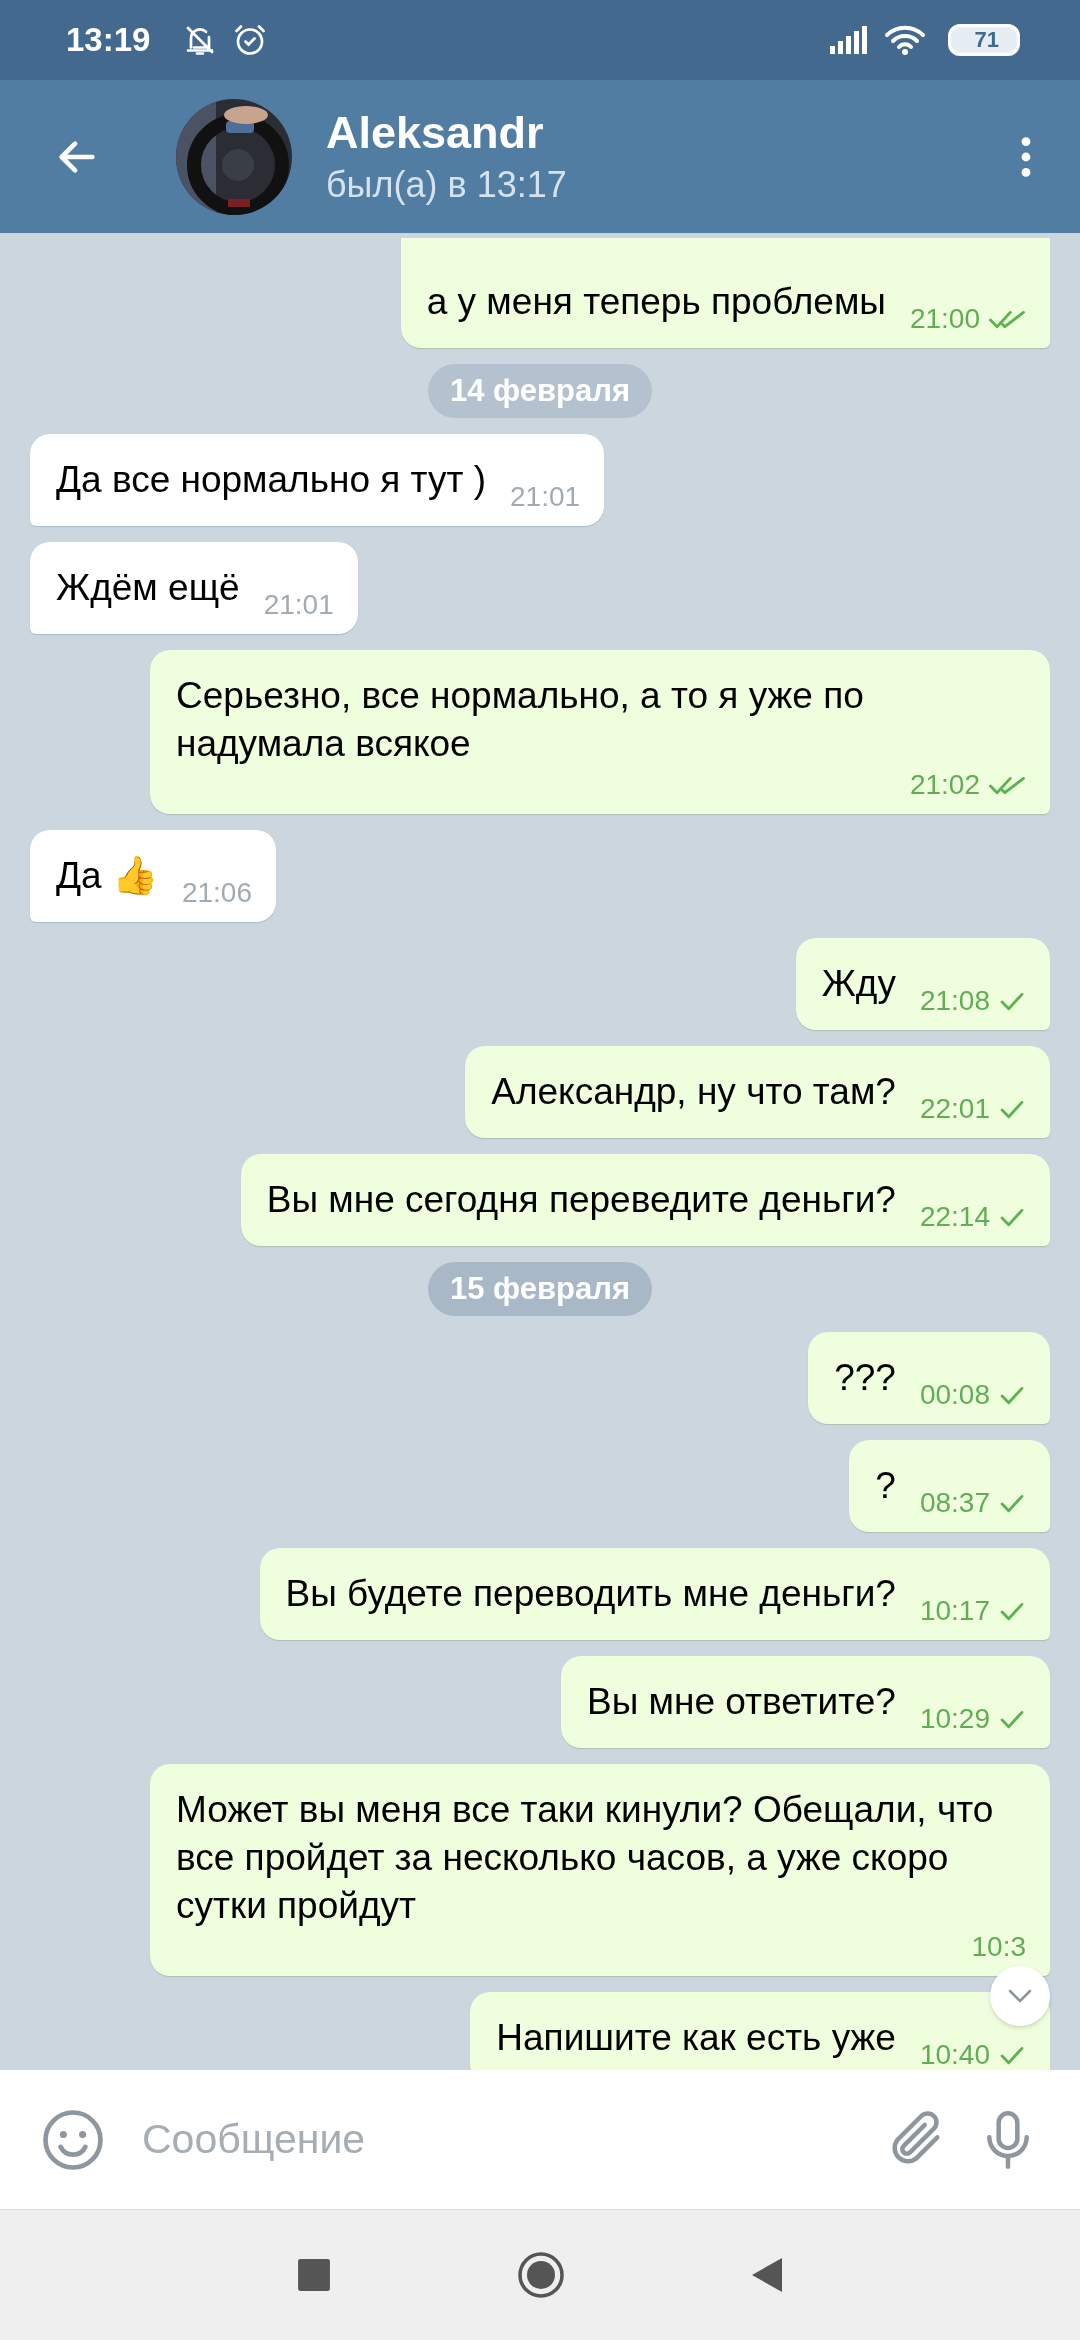 This screenshot has height=2340, width=1080. What do you see at coordinates (885, 1486) in the screenshot?
I see `message-text: ?` at bounding box center [885, 1486].